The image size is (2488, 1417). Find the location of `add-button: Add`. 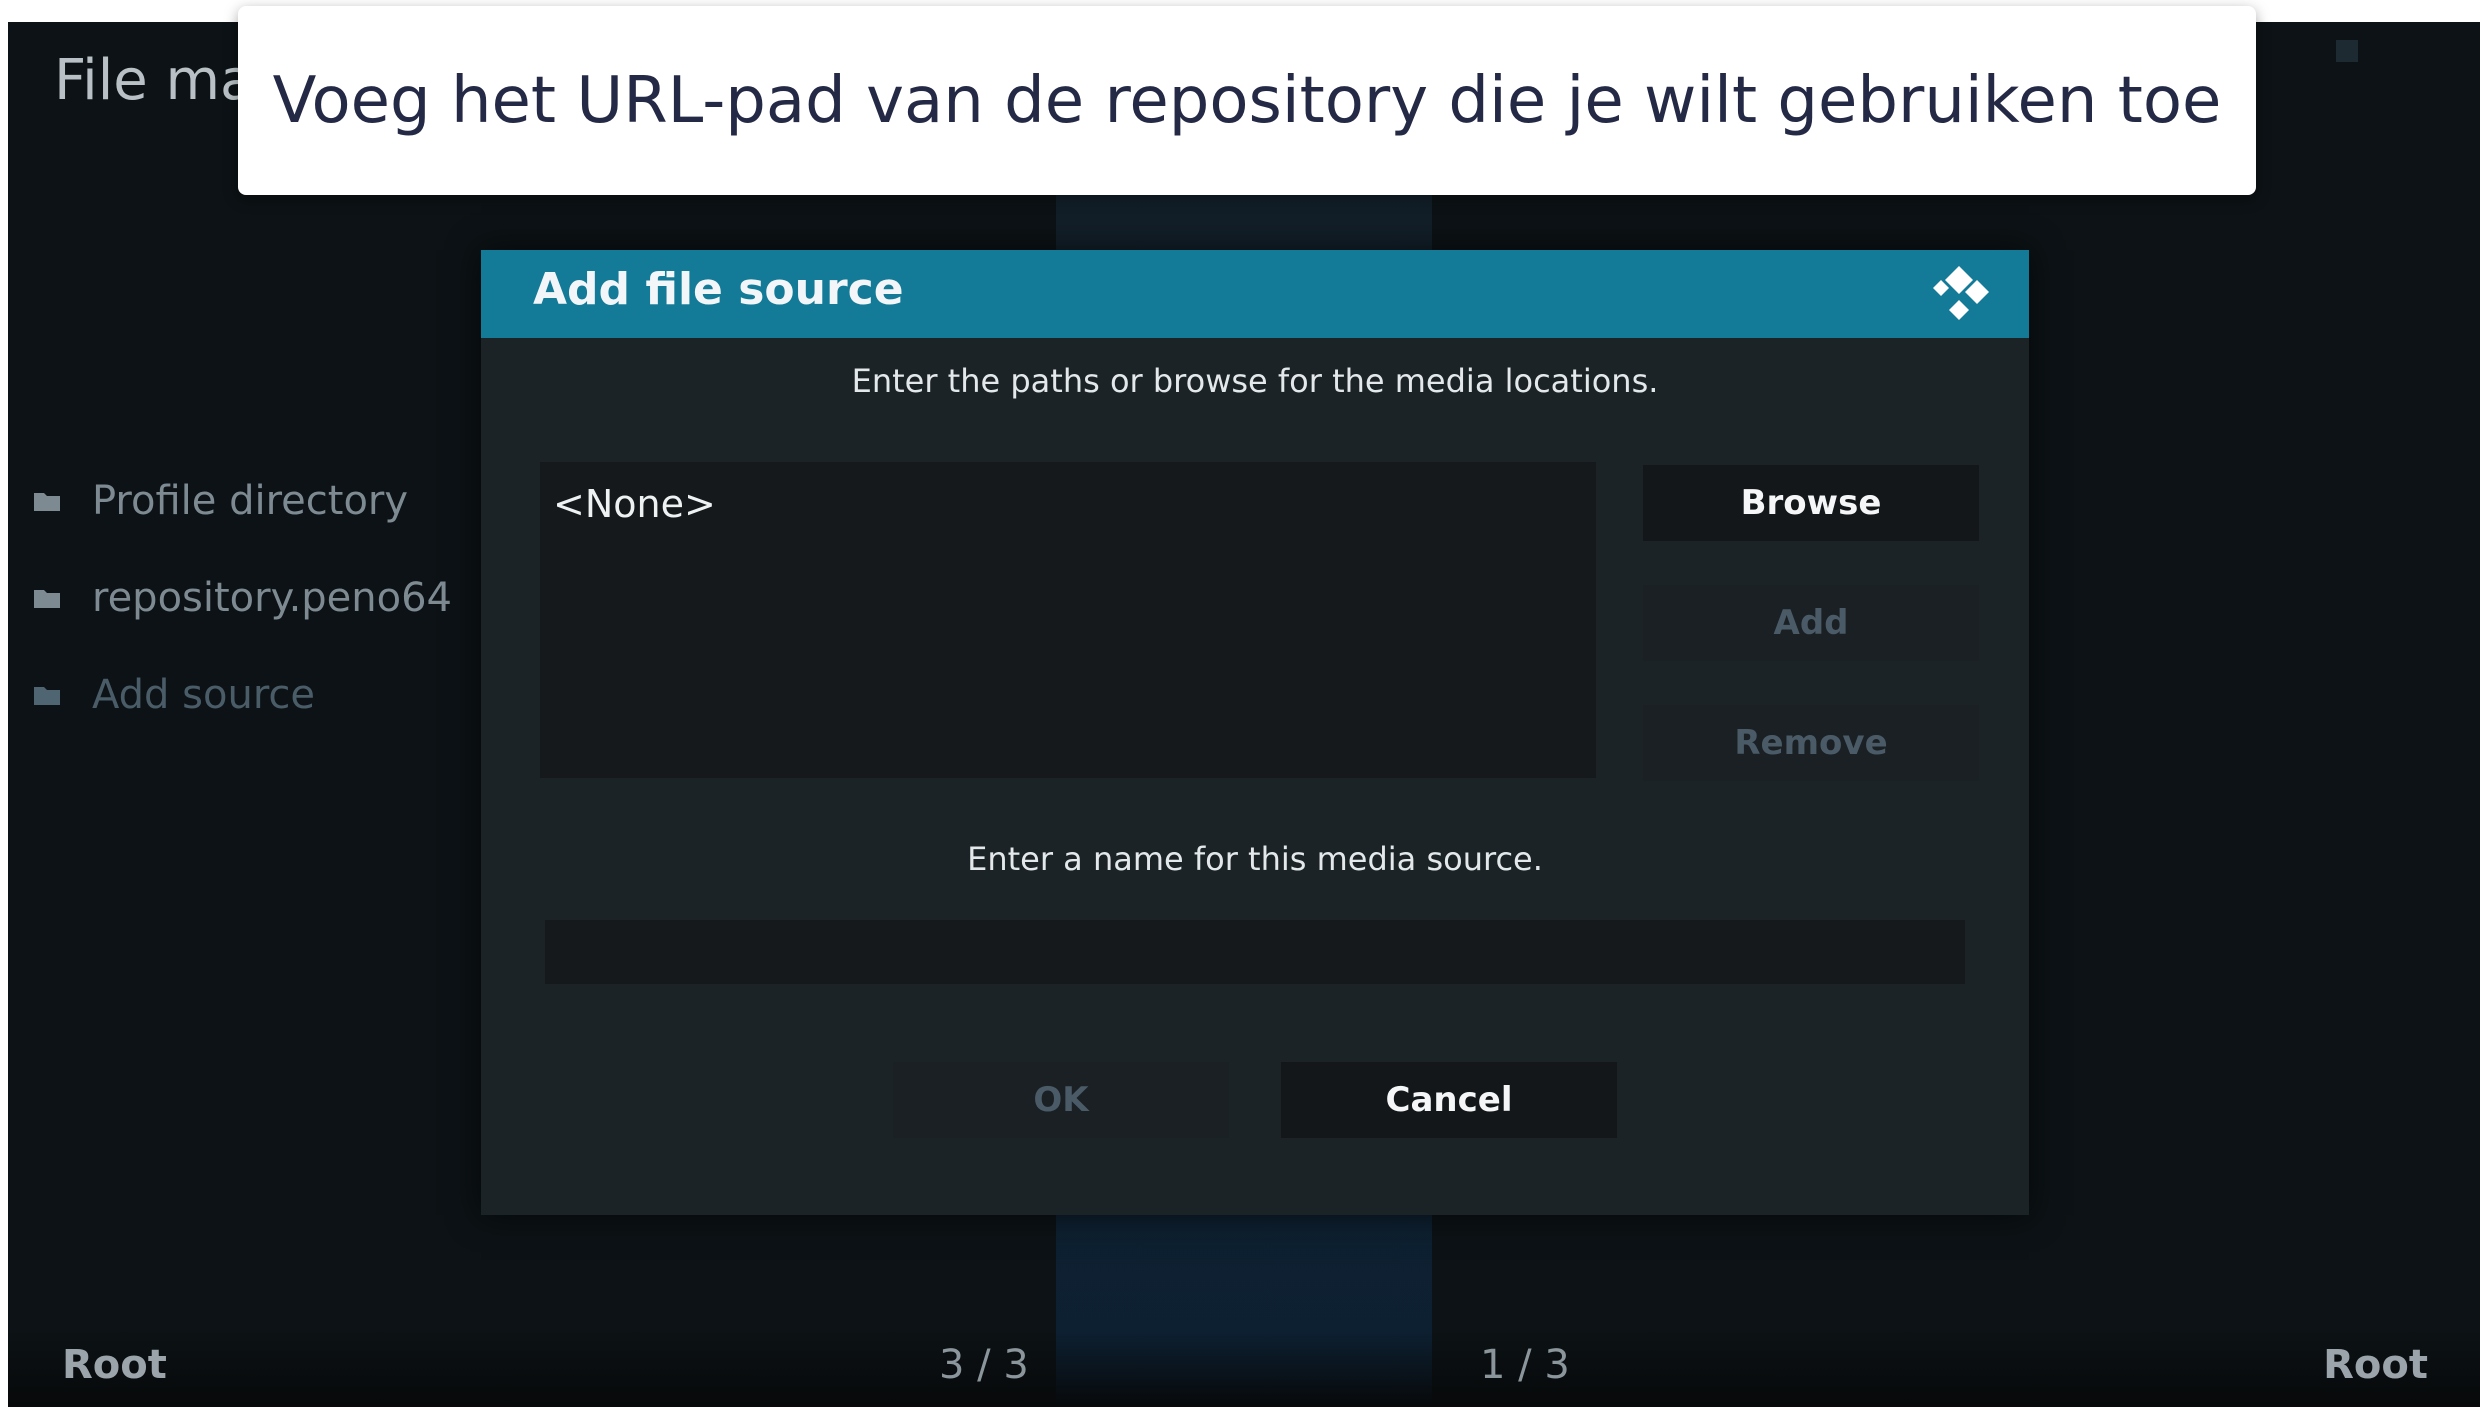

add-button: Add is located at coordinates (1811, 623).